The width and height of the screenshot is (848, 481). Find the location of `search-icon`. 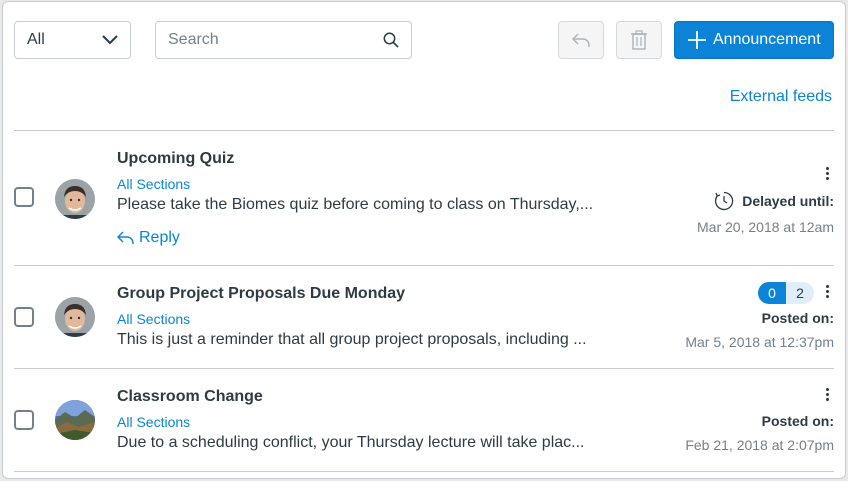

search-icon is located at coordinates (391, 40).